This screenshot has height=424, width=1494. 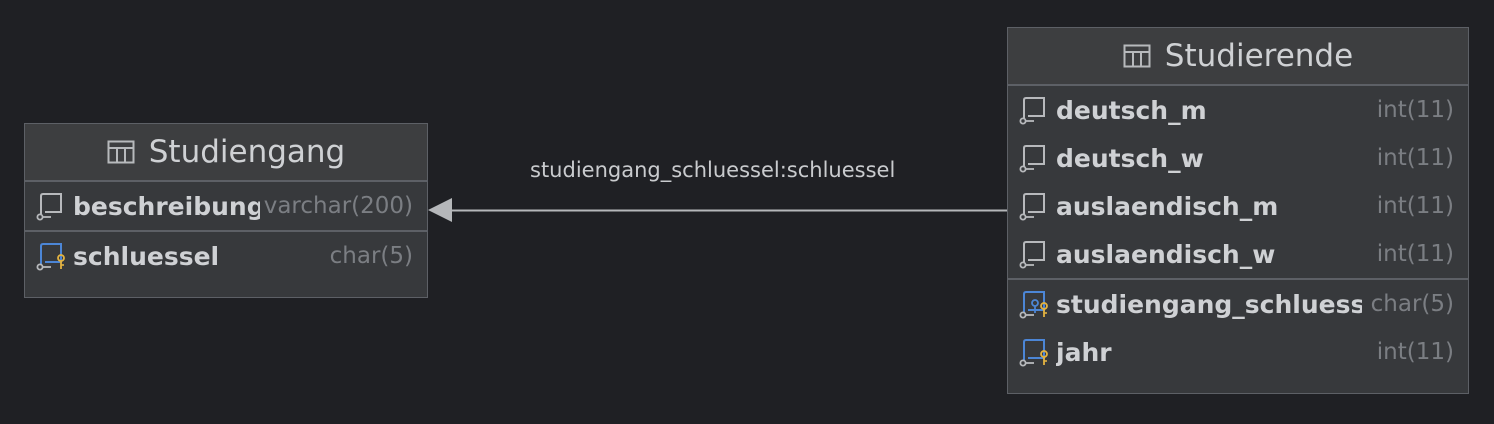 I want to click on column-name: auslaendisch_m, so click(x=1167, y=206).